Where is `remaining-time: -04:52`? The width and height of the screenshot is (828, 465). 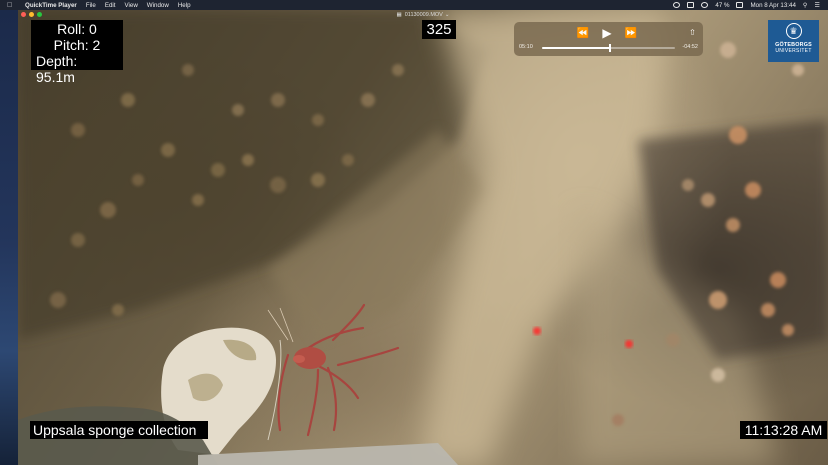 remaining-time: -04:52 is located at coordinates (690, 47).